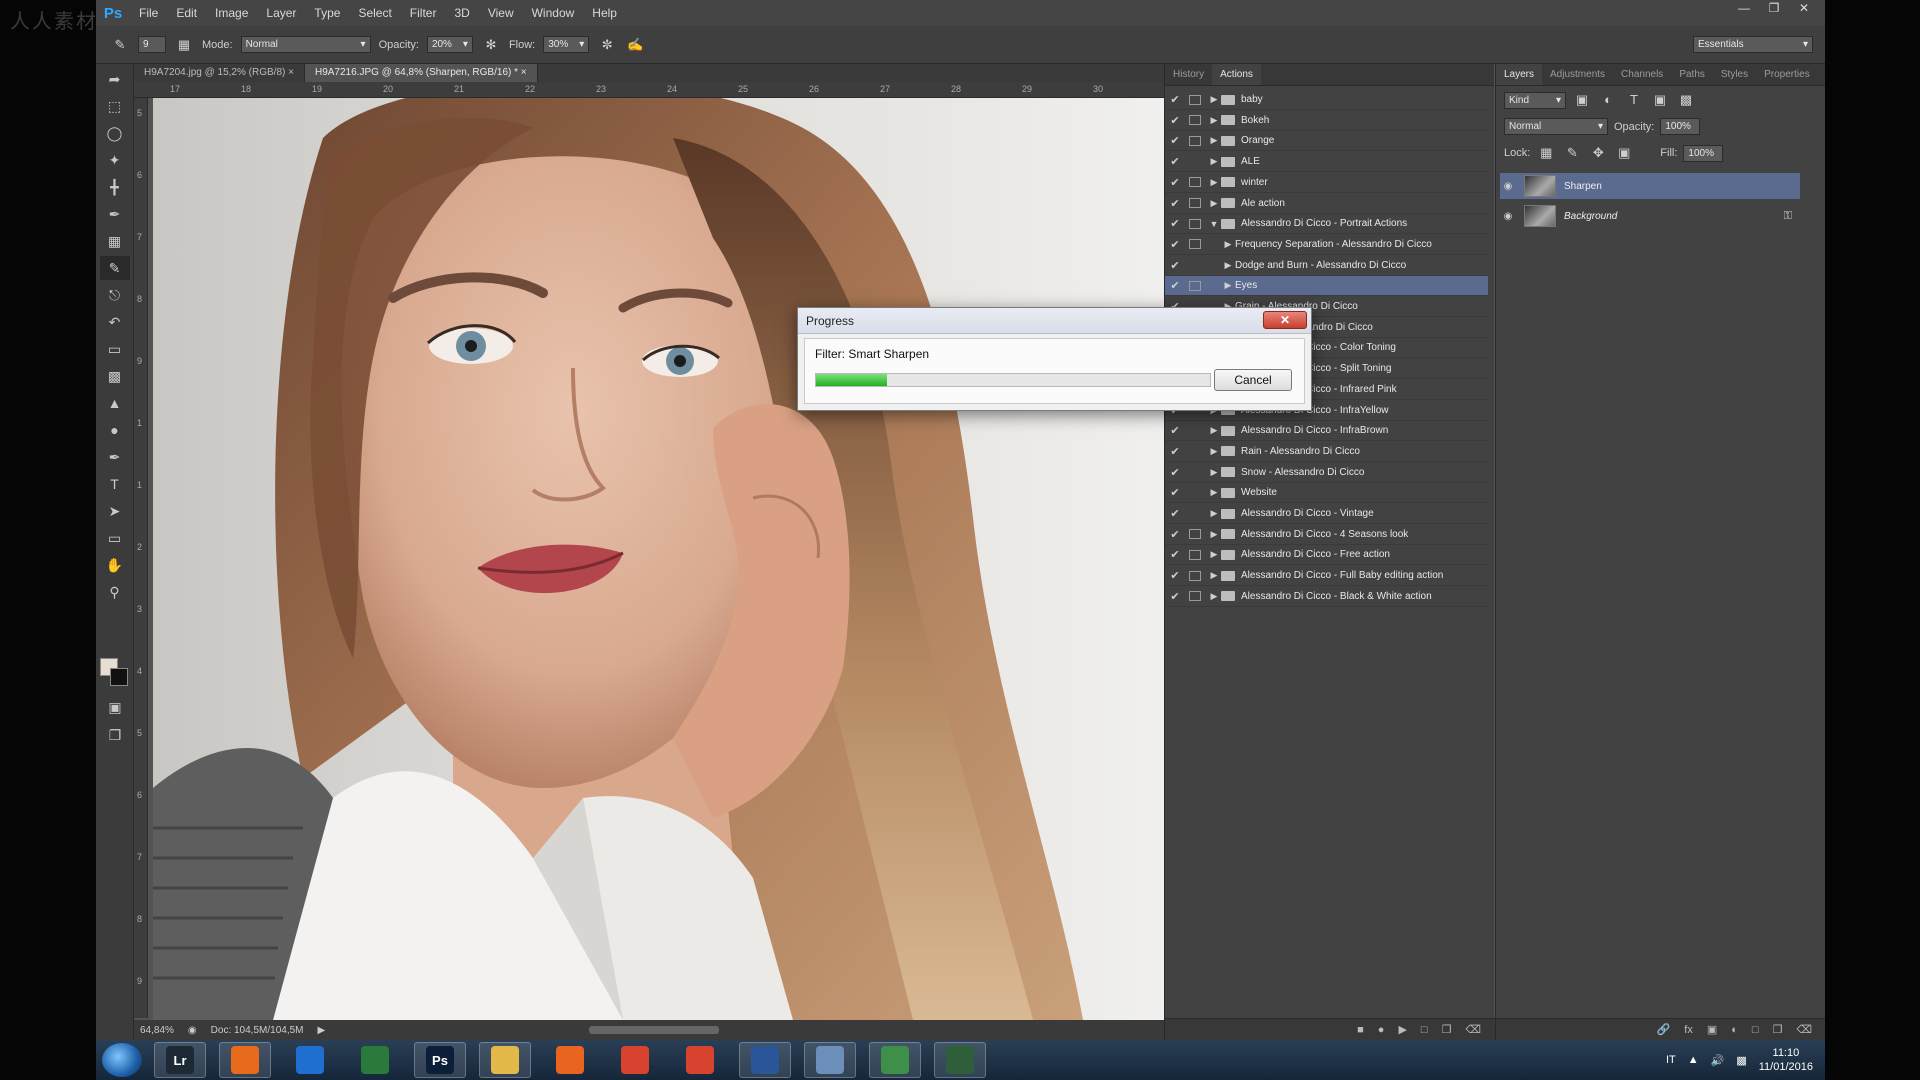 The width and height of the screenshot is (1920, 1080). What do you see at coordinates (461, 13) in the screenshot?
I see `menu-3d: 3D` at bounding box center [461, 13].